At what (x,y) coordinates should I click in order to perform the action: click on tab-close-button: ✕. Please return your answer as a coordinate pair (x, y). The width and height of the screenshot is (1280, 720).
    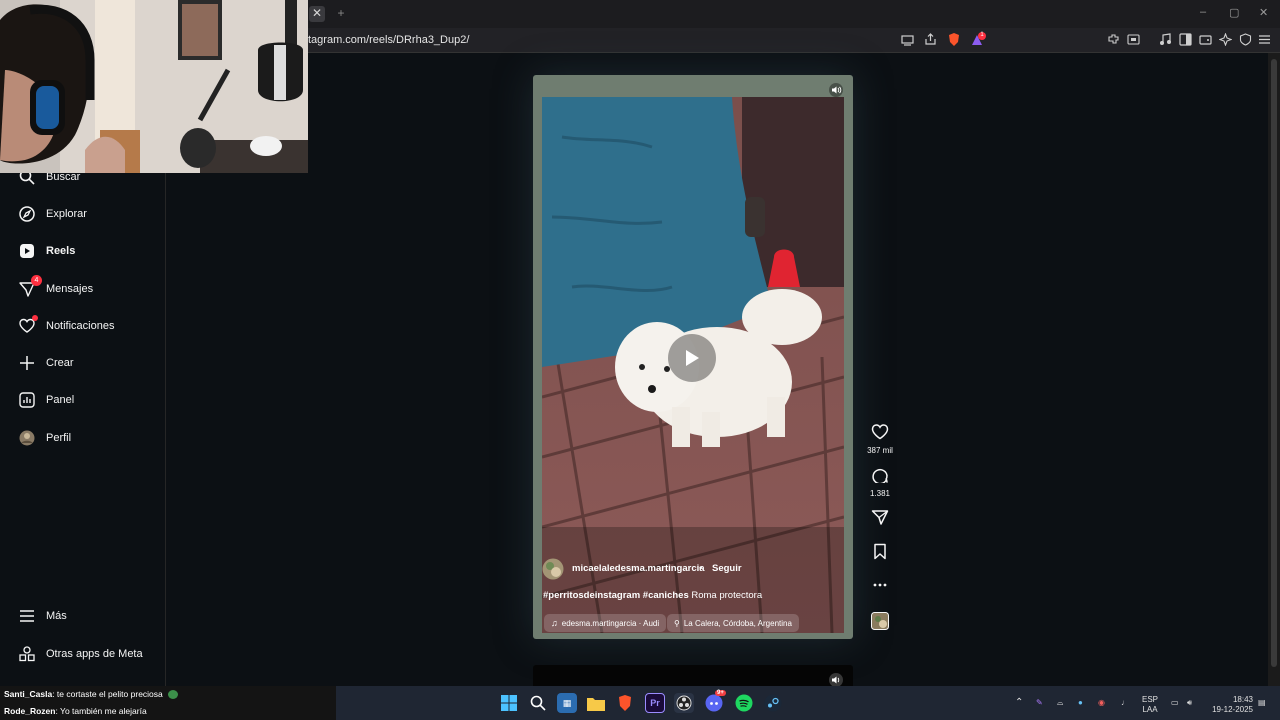
    Looking at the image, I should click on (317, 14).